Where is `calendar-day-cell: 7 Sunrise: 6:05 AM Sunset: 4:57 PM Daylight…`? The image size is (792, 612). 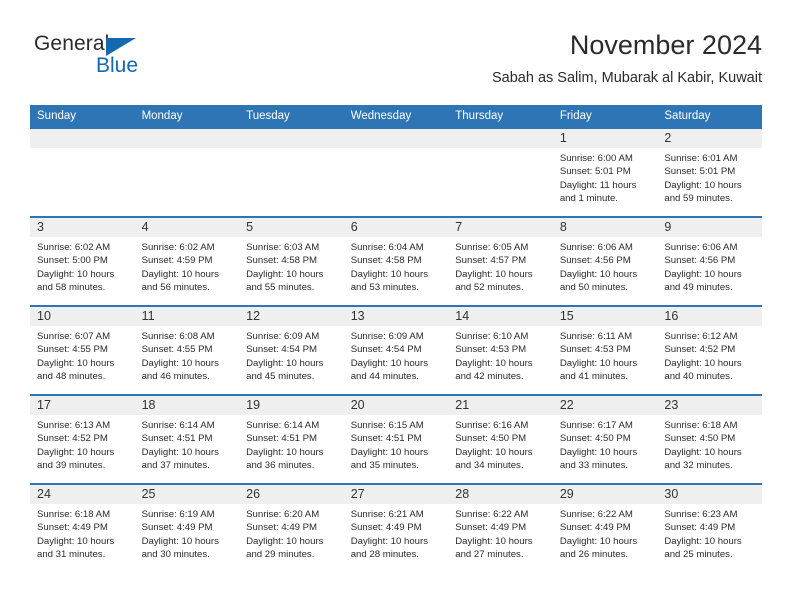 calendar-day-cell: 7 Sunrise: 6:05 AM Sunset: 4:57 PM Daylight… is located at coordinates (500, 261).